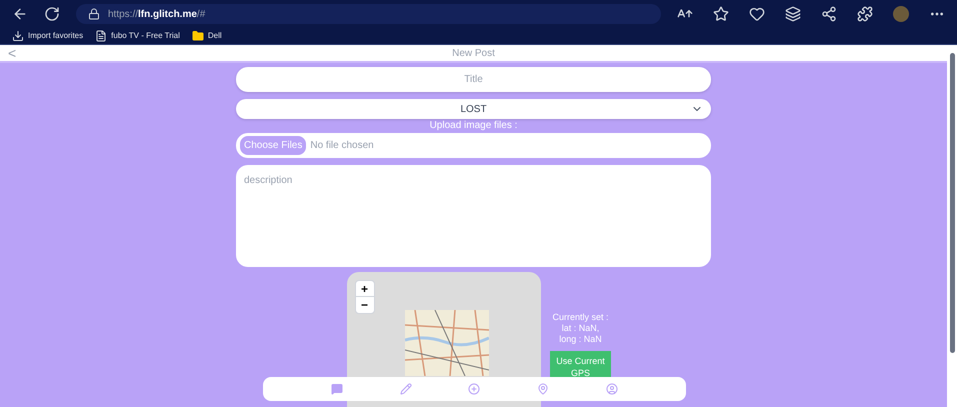  I want to click on zoom-out-button: −, so click(365, 305).